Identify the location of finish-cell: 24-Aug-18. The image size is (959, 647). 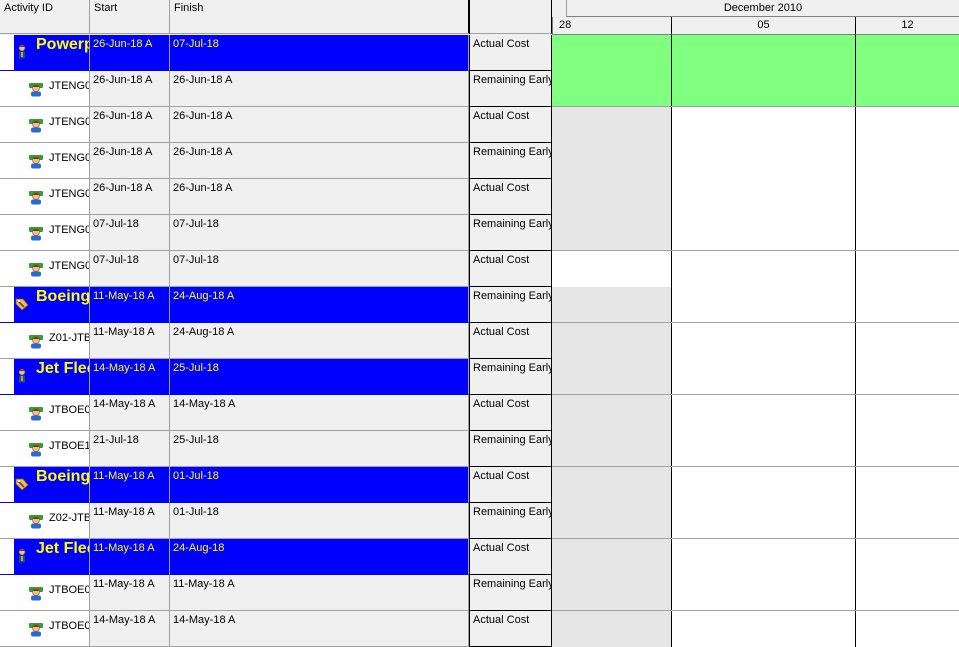
(319, 557).